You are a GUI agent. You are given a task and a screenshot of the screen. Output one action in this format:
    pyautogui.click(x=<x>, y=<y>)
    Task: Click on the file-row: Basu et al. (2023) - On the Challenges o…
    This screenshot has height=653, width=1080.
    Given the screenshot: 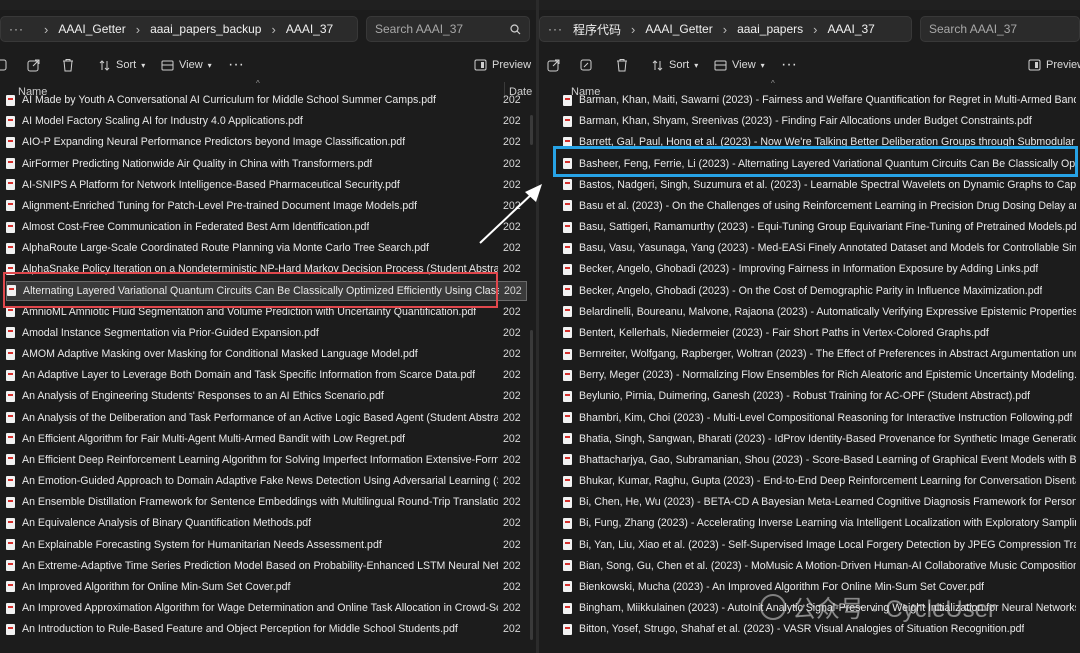 What is the action you would take?
    pyautogui.click(x=821, y=206)
    